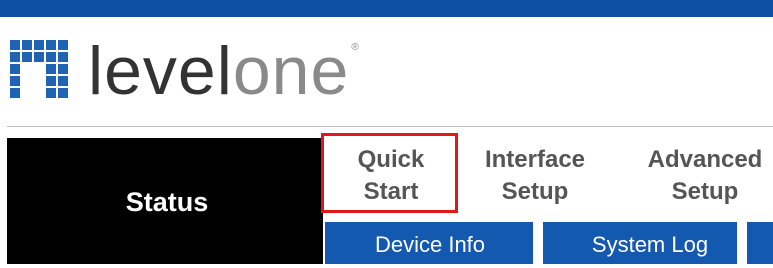  I want to click on levelone-logo: level one ®, so click(185, 71).